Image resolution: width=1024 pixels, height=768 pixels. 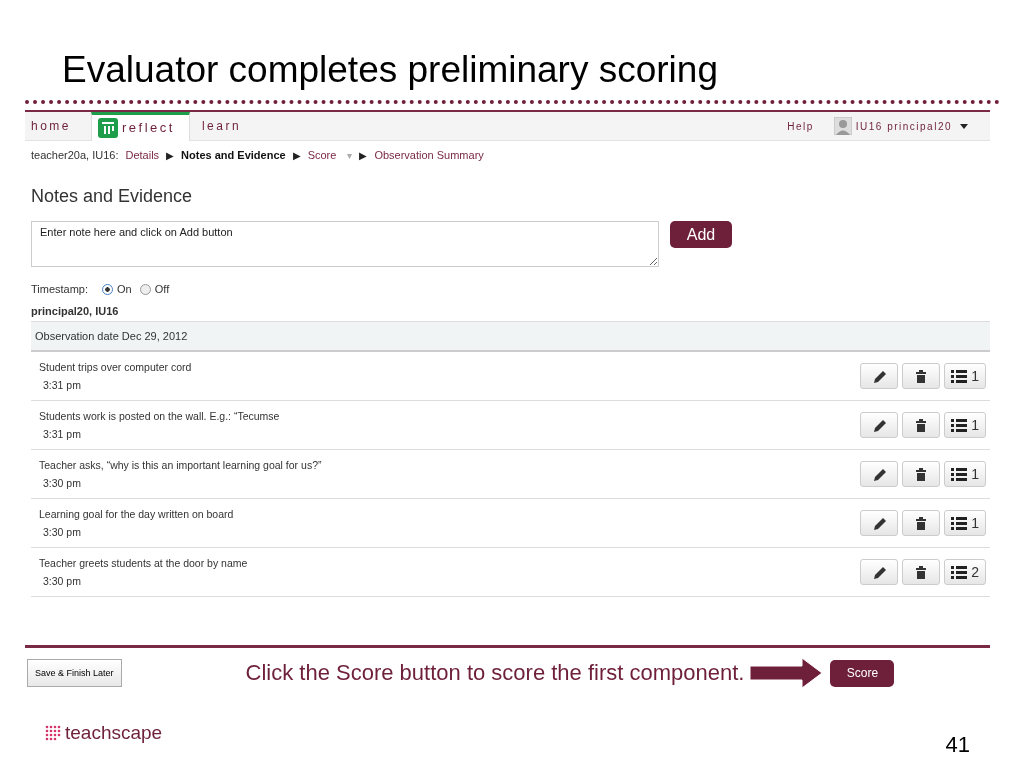 What do you see at coordinates (510, 336) in the screenshot?
I see `date-header: Observation date Dec 29, 2012` at bounding box center [510, 336].